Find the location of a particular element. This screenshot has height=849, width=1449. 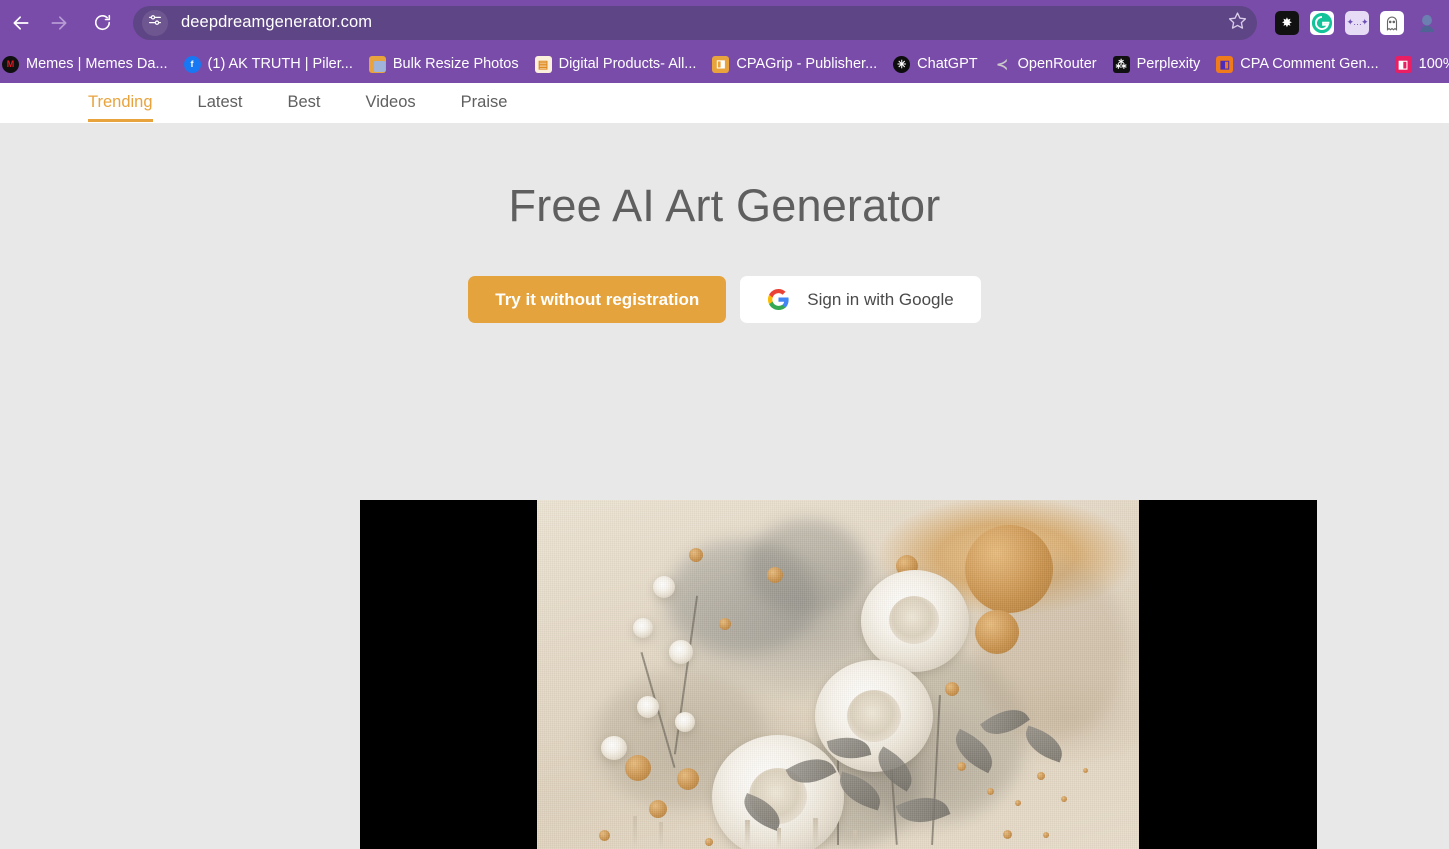

bookmark-star-icon is located at coordinates (1237, 23).